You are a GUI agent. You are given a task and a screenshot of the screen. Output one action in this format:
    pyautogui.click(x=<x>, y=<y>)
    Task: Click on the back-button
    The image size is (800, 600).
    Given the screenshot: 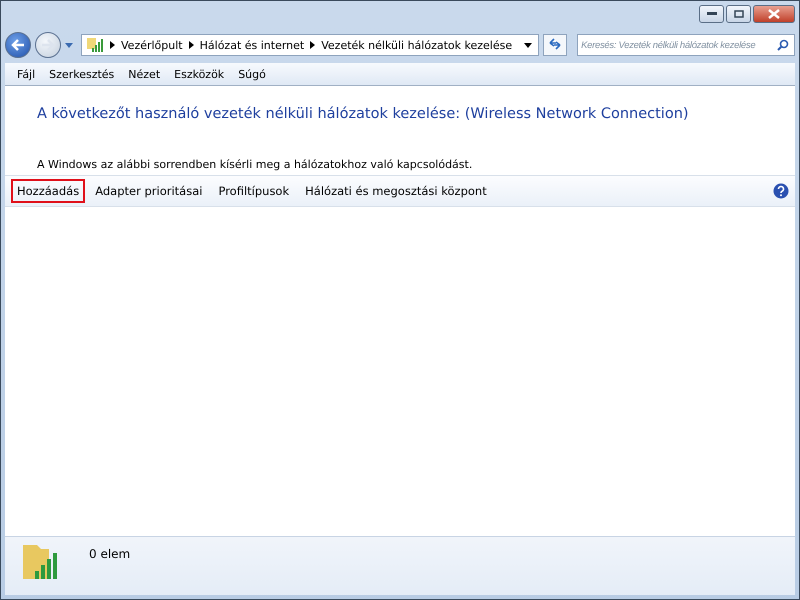 What is the action you would take?
    pyautogui.click(x=18, y=45)
    